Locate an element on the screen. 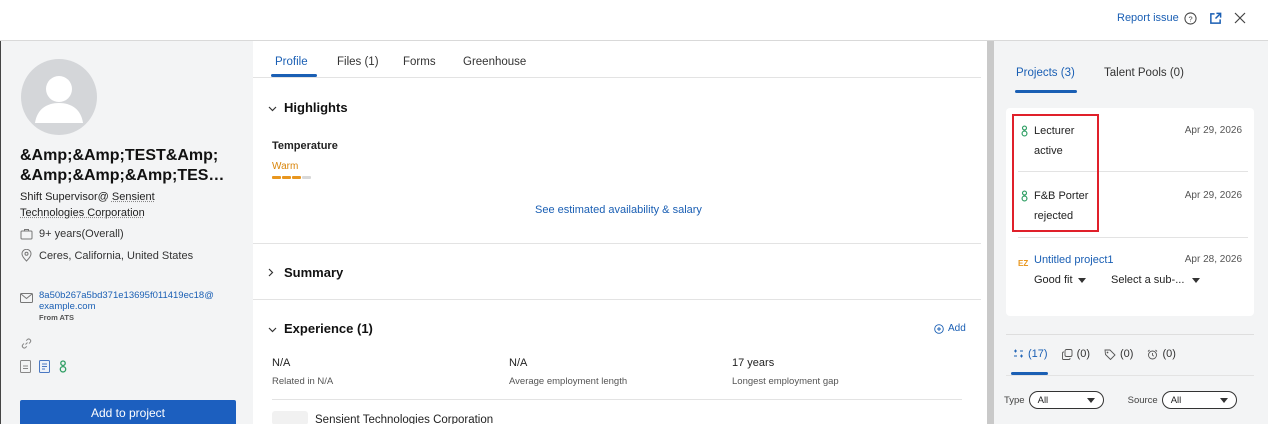 The image size is (1268, 424). ez-project-icon: EZ is located at coordinates (1024, 263).